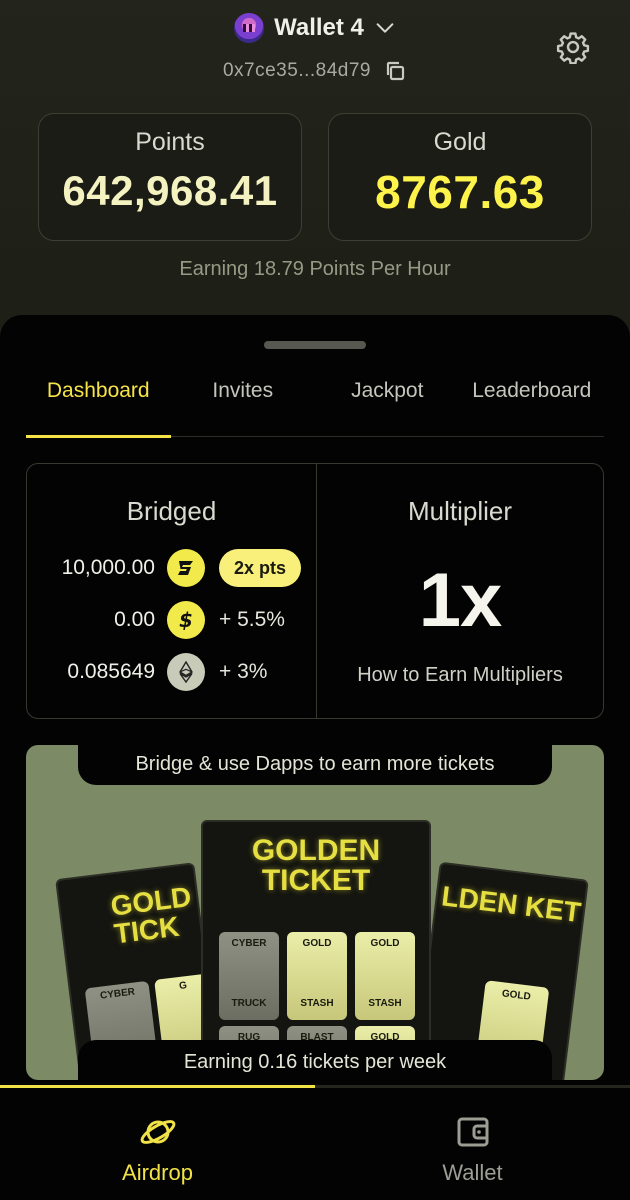 This screenshot has width=630, height=1200. What do you see at coordinates (511, 904) in the screenshot?
I see `ticket-title: LDEN KET` at bounding box center [511, 904].